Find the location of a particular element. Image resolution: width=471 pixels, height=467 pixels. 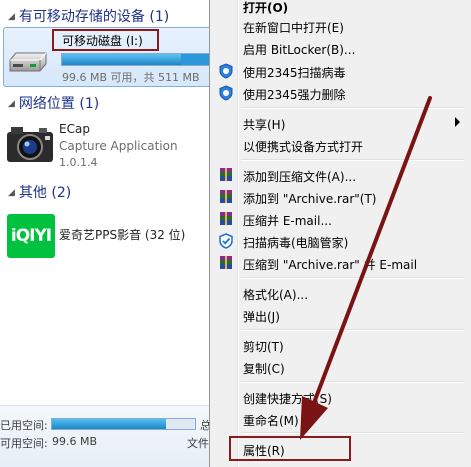

free-space-label: 可用空间: is located at coordinates (24, 443).